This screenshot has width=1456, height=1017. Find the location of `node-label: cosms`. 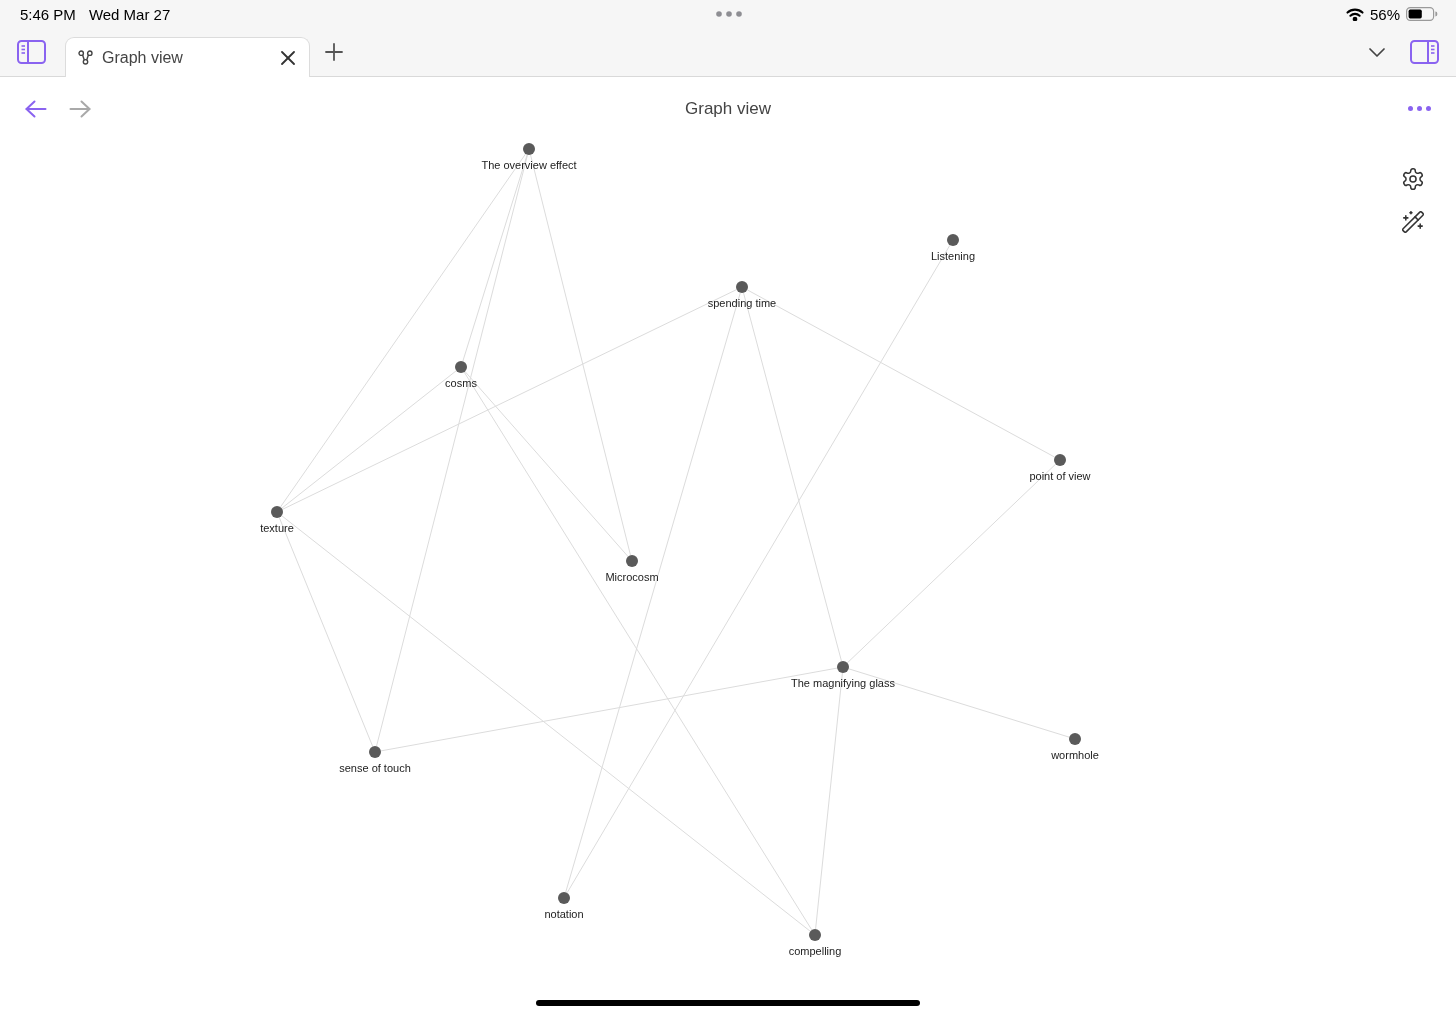

node-label: cosms is located at coordinates (461, 383).